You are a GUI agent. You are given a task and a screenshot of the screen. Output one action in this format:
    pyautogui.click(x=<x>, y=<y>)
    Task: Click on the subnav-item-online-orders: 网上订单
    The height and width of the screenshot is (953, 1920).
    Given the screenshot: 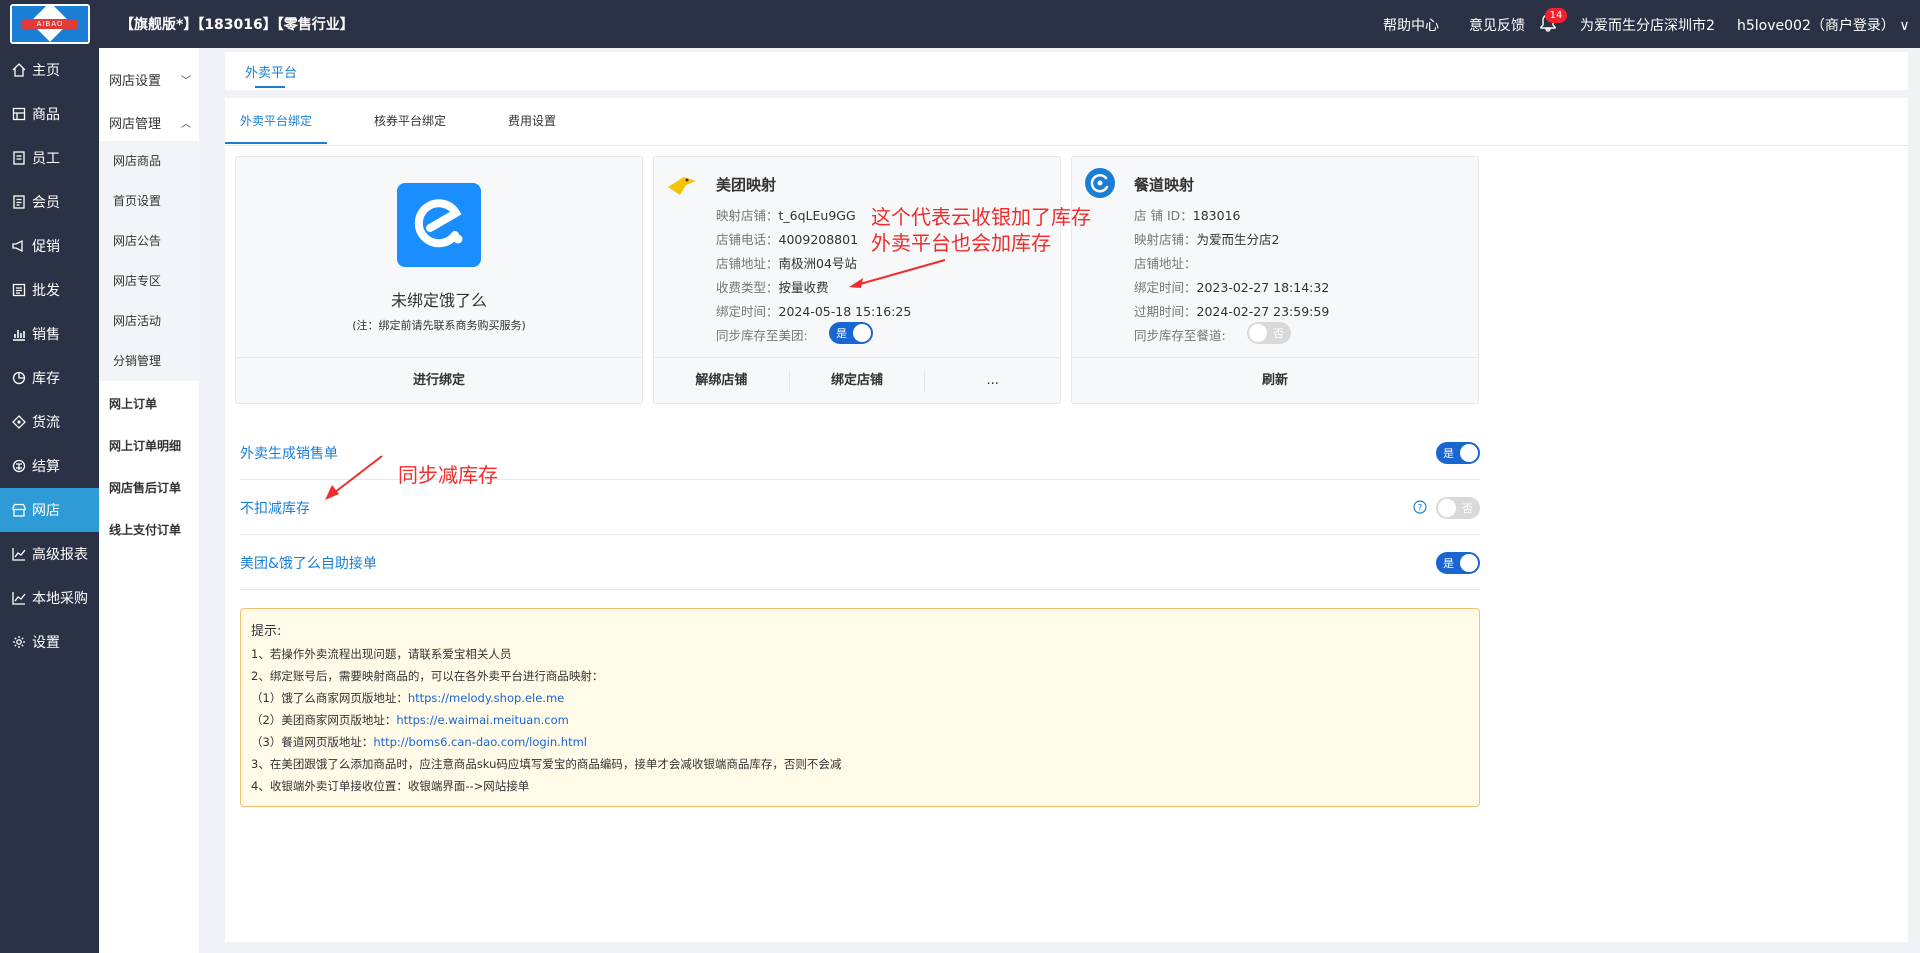 What is the action you would take?
    pyautogui.click(x=133, y=403)
    